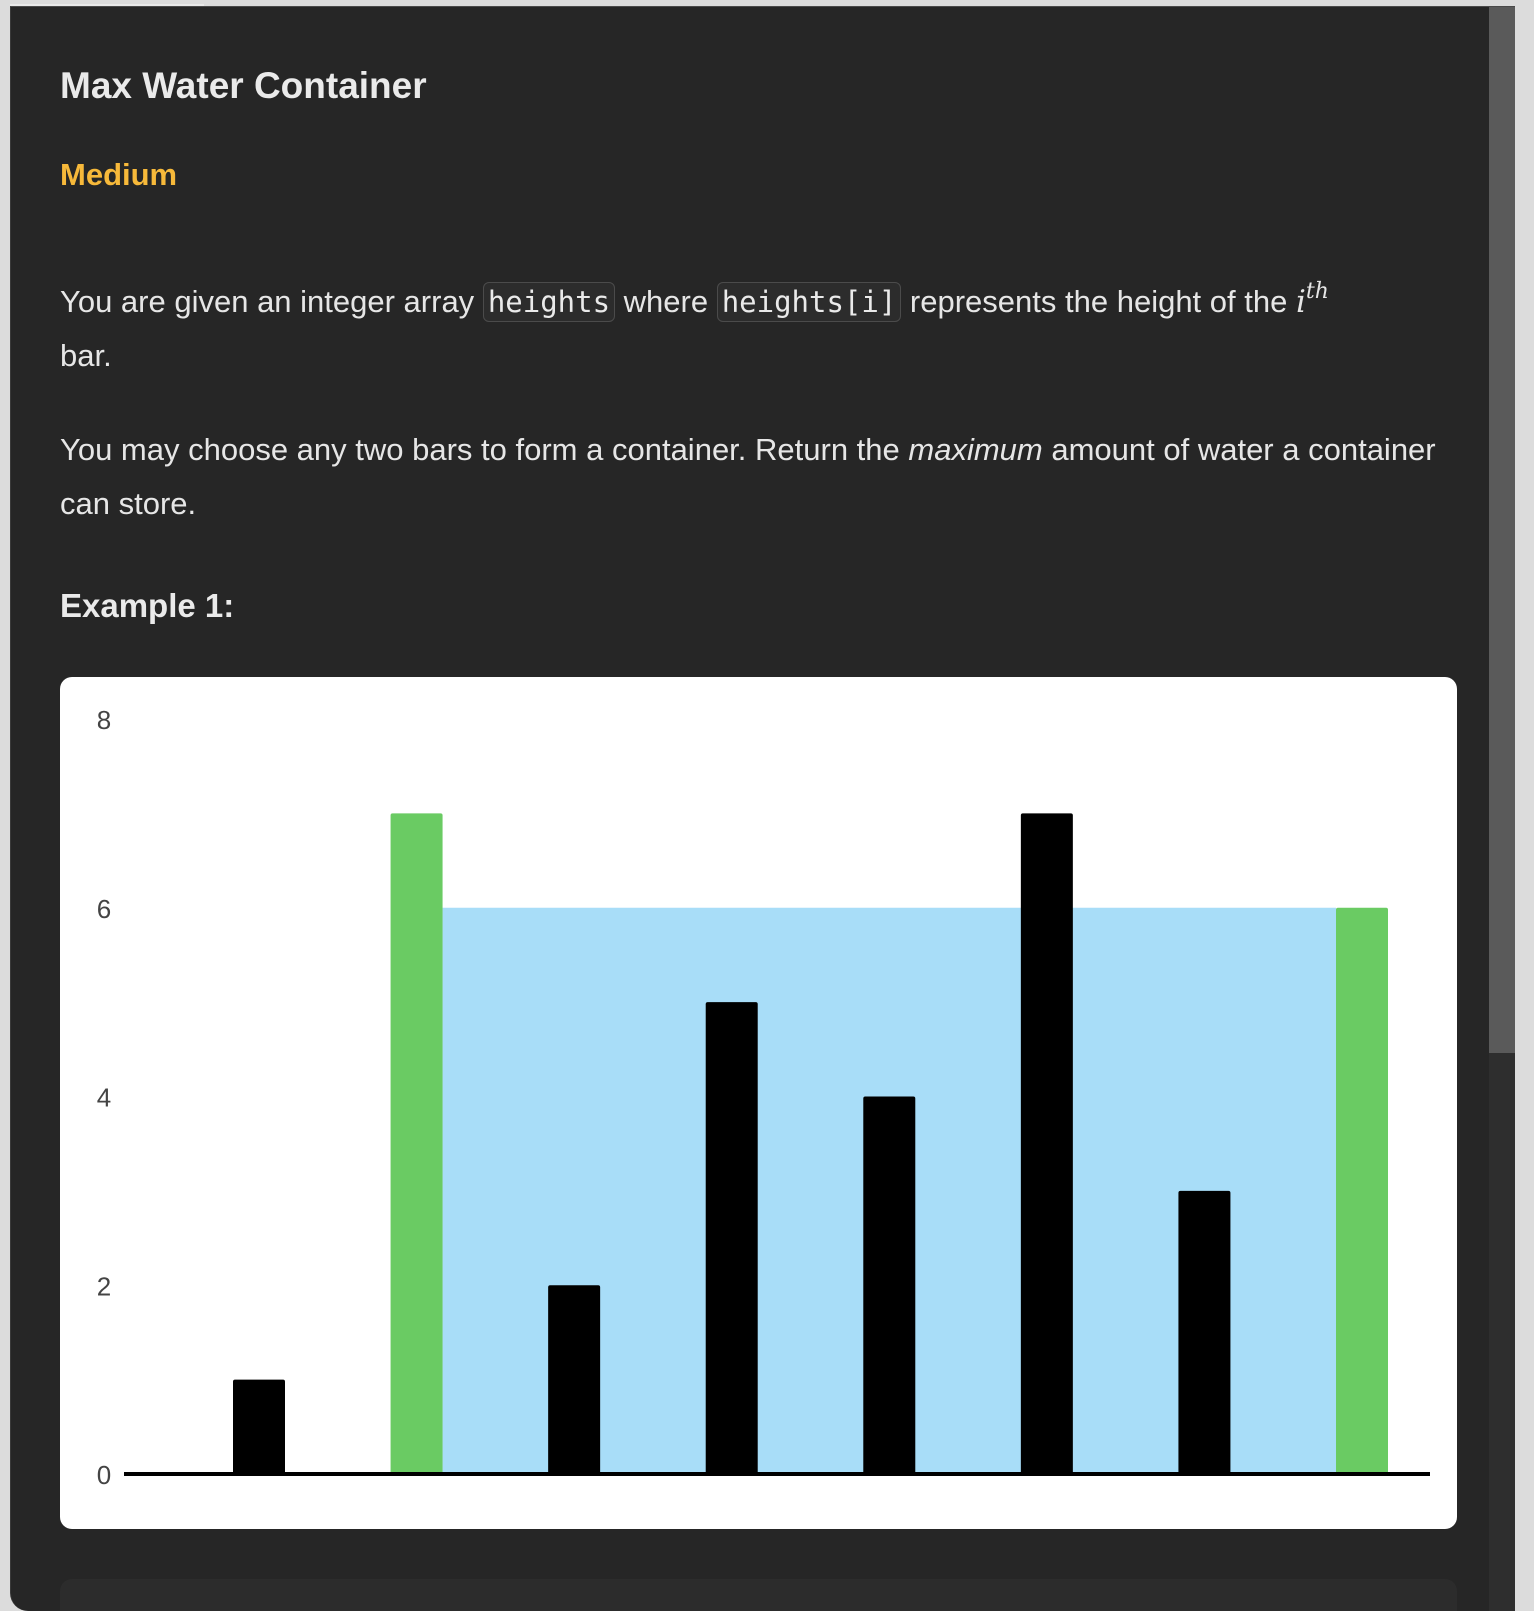 The image size is (1534, 1611). Describe the element at coordinates (104, 1475) in the screenshot. I see `y-tick-label: 0` at that location.